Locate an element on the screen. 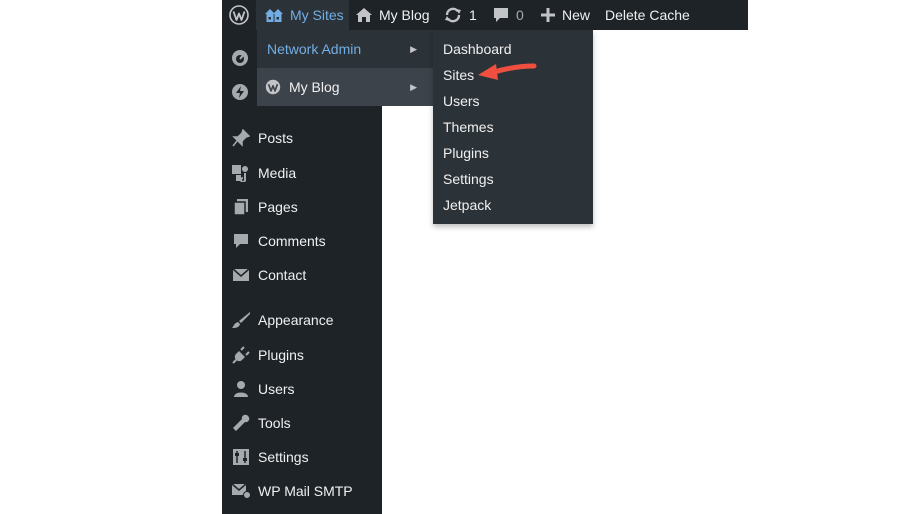 This screenshot has width=915, height=514. menu-appearance: Appearance is located at coordinates (302, 320).